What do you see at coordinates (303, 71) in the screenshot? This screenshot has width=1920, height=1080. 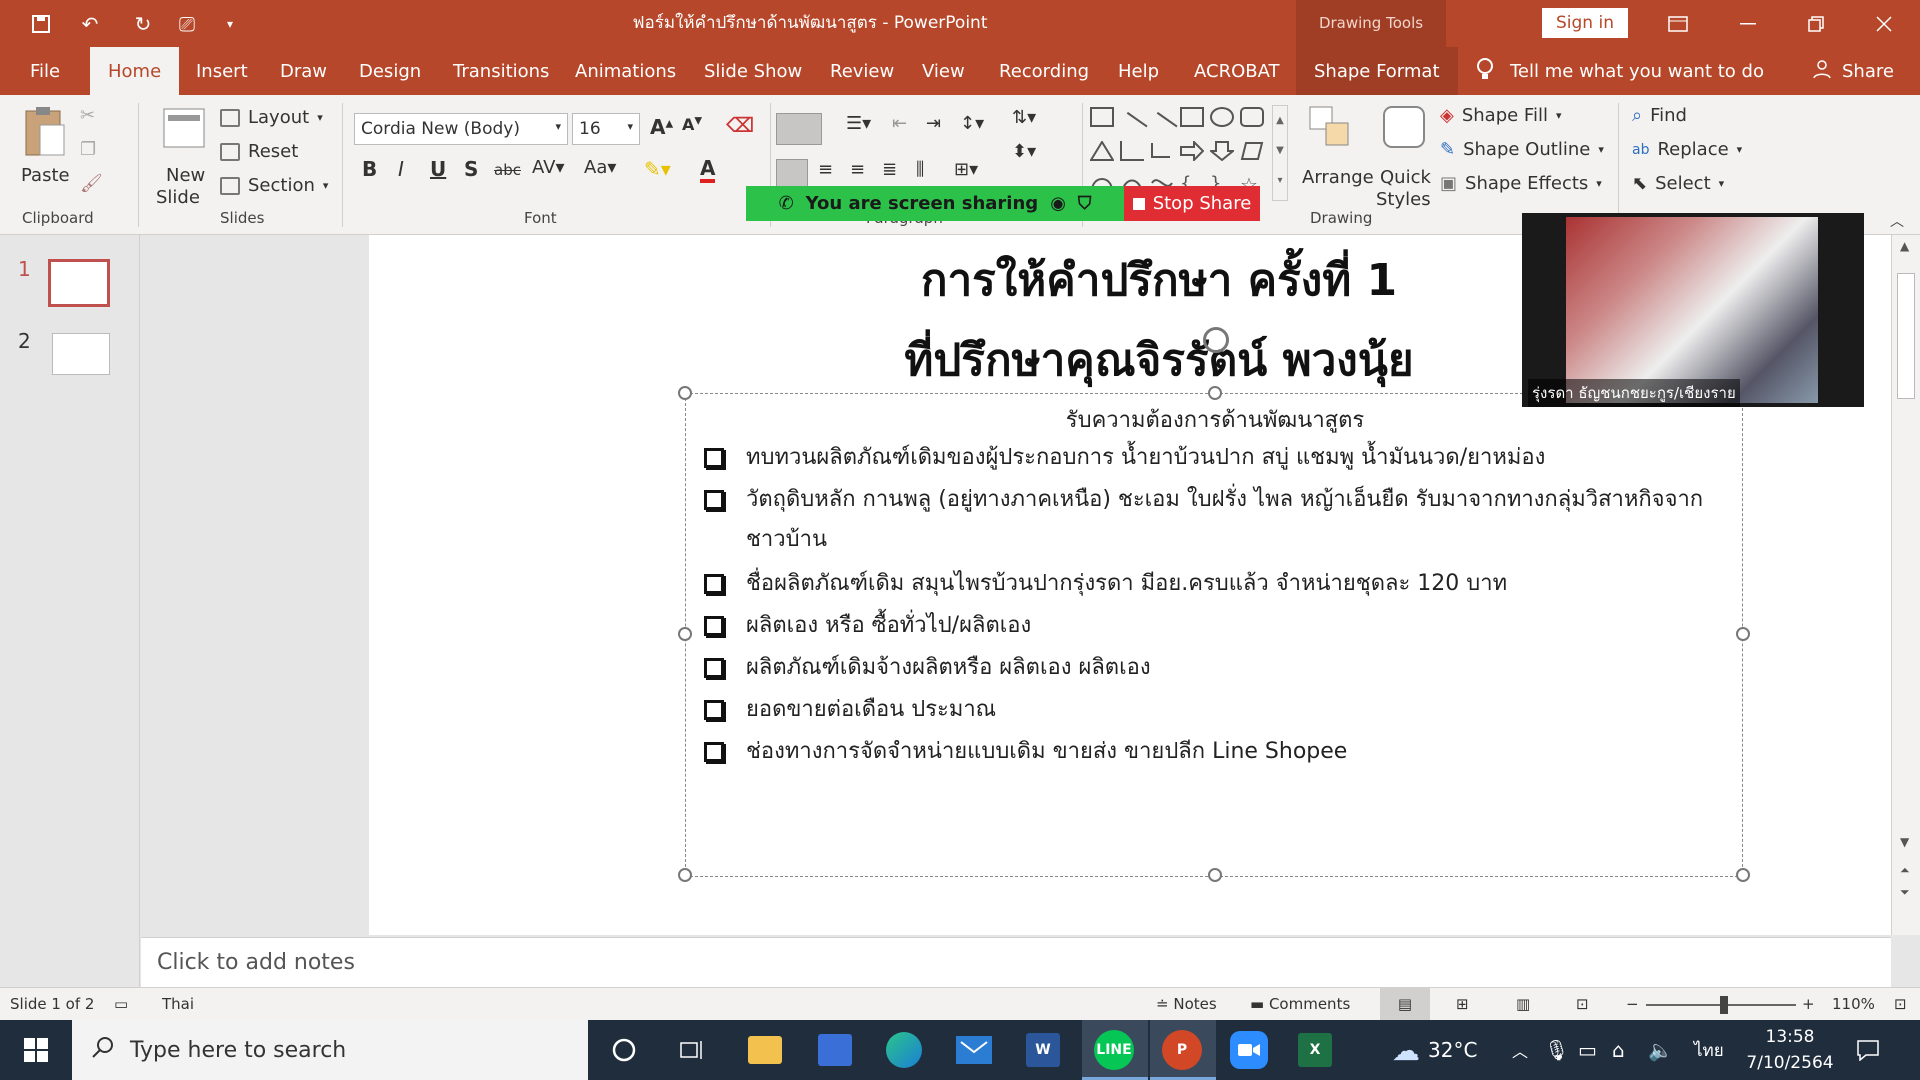 I see `tab-draw: Draw` at bounding box center [303, 71].